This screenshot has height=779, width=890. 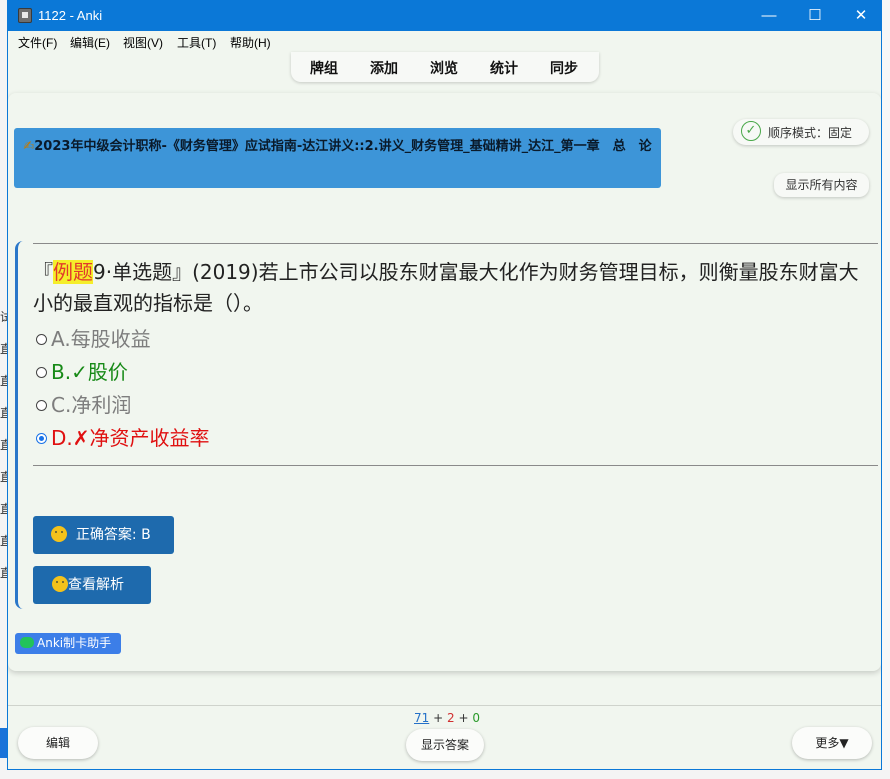 What do you see at coordinates (73, 272) in the screenshot?
I see `example-tag: 例题` at bounding box center [73, 272].